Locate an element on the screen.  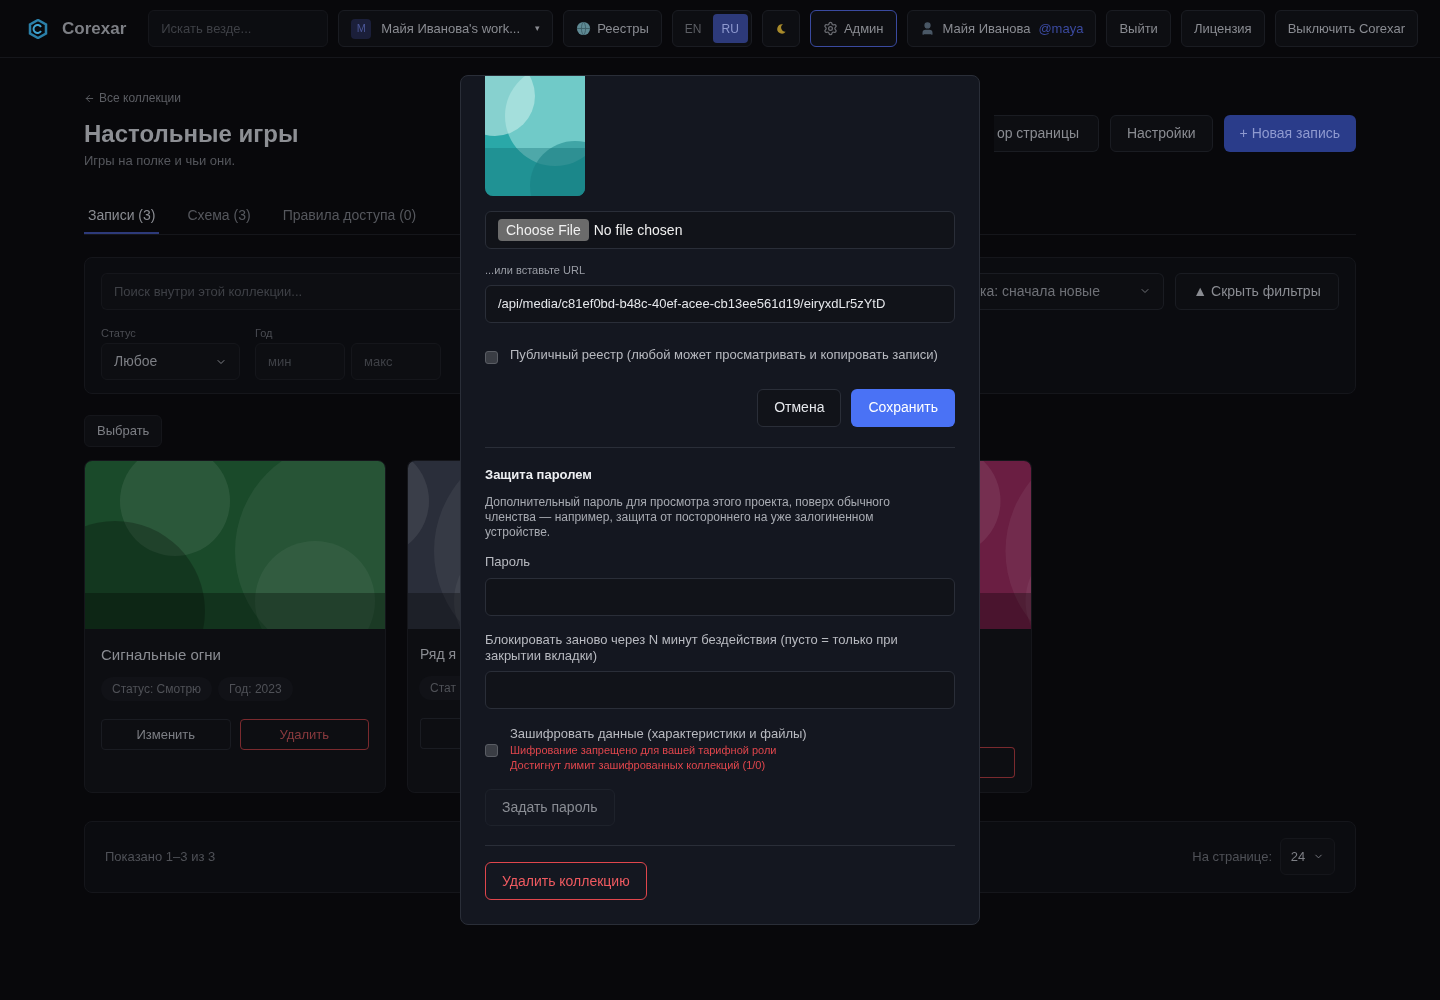
select-button: Выбрать is located at coordinates (123, 430).